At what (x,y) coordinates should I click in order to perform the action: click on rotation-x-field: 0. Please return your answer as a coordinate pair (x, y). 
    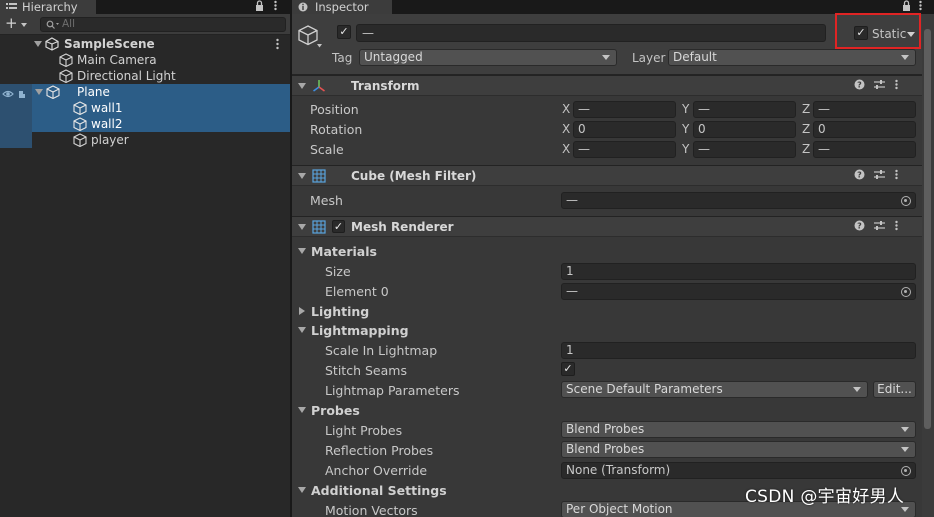
    Looking at the image, I should click on (624, 129).